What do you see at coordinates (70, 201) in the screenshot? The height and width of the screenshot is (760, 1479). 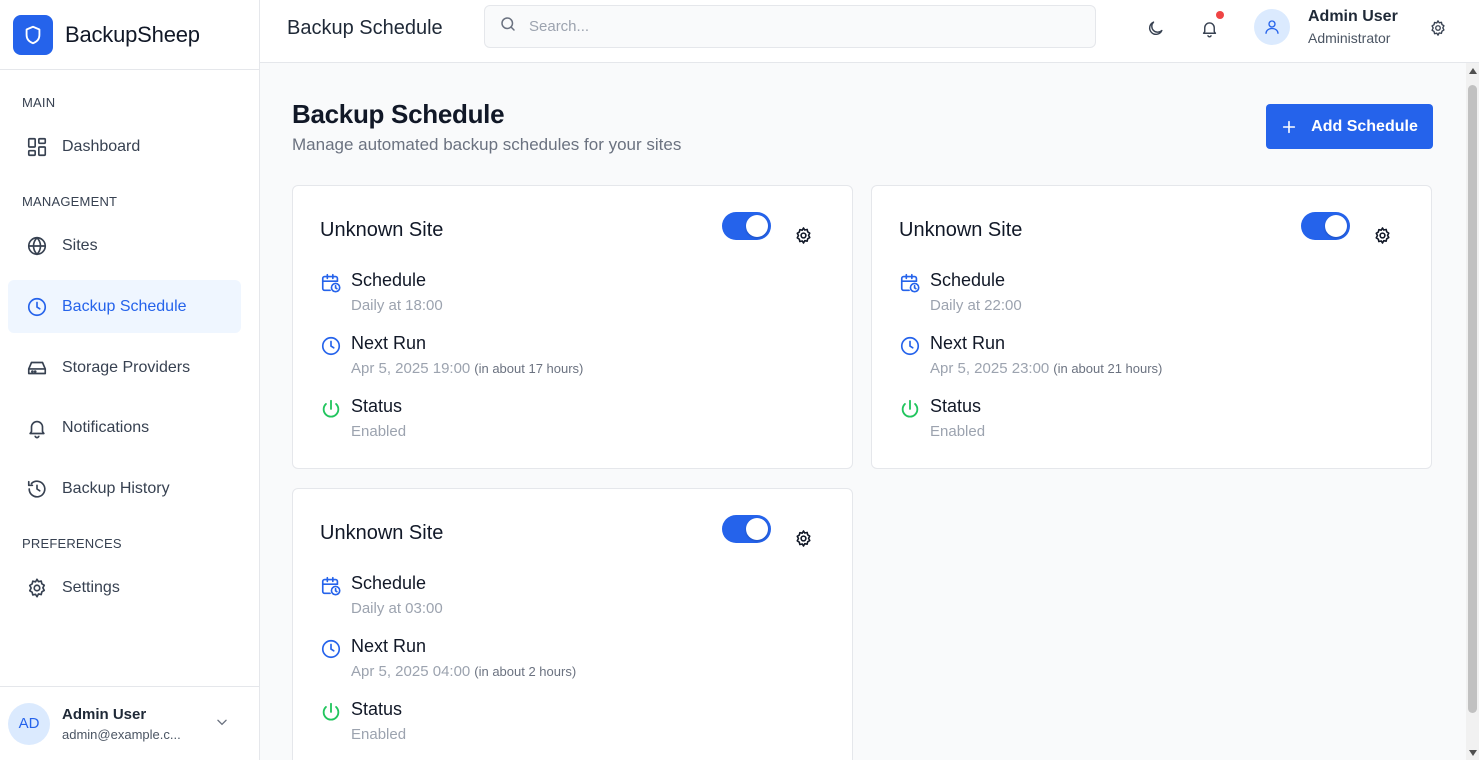 I see `section-label-management: MANAGEMENT` at bounding box center [70, 201].